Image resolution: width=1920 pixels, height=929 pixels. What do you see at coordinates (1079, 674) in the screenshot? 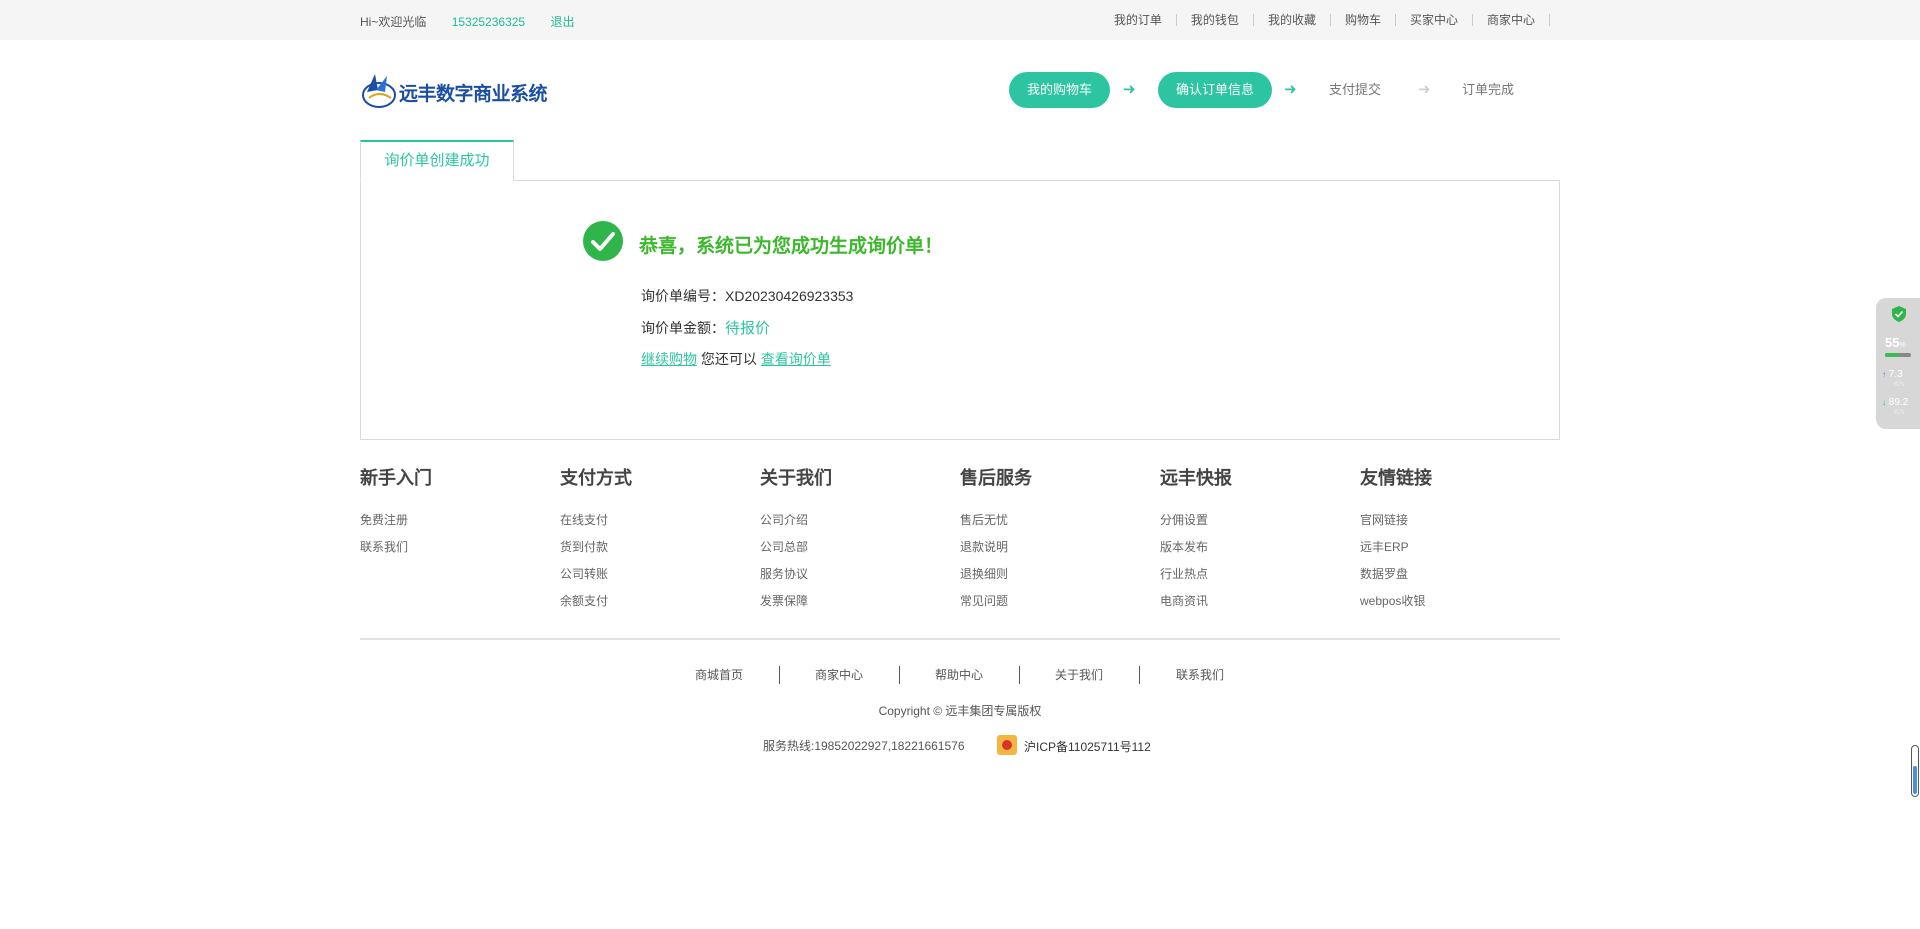
I see `bottom-link-about: 关于我们` at bounding box center [1079, 674].